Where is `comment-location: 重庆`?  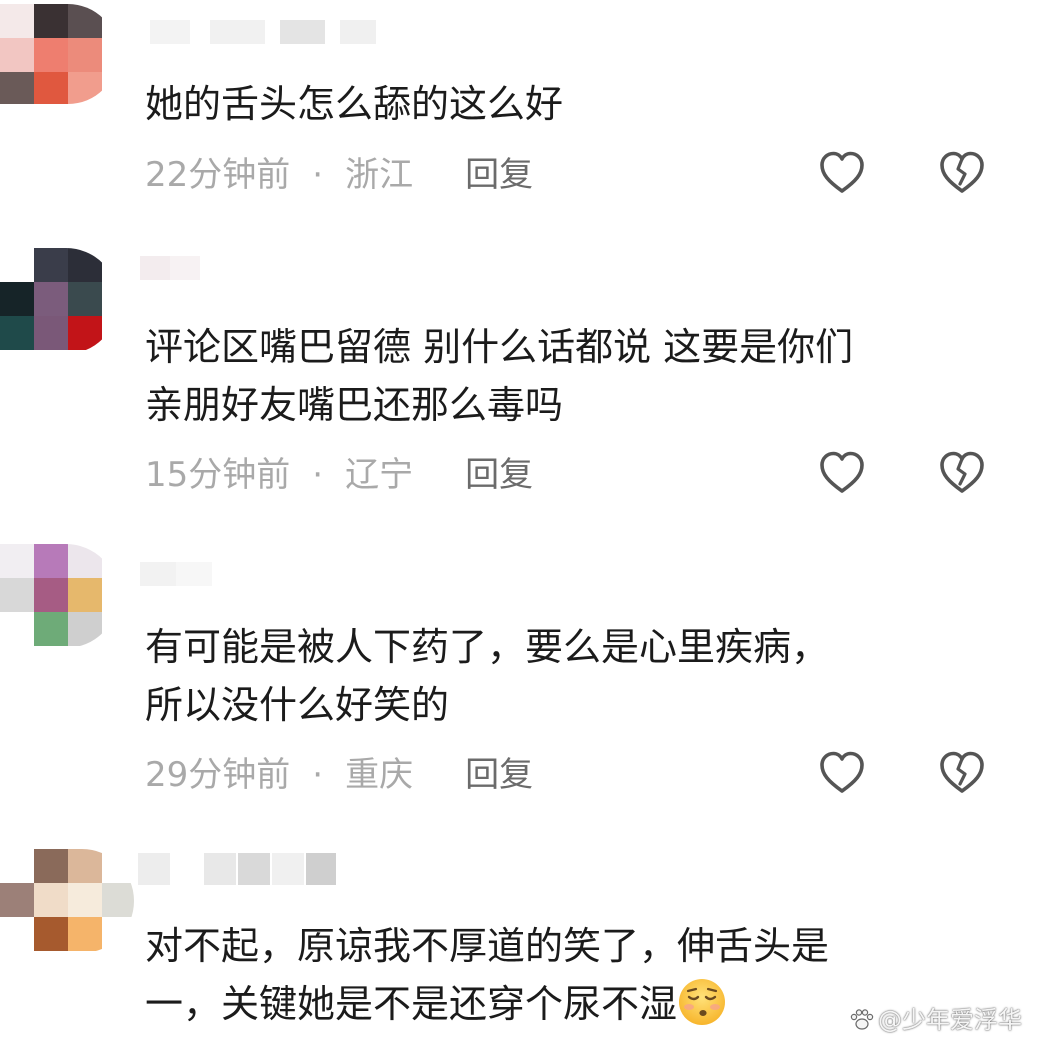 comment-location: 重庆 is located at coordinates (379, 775).